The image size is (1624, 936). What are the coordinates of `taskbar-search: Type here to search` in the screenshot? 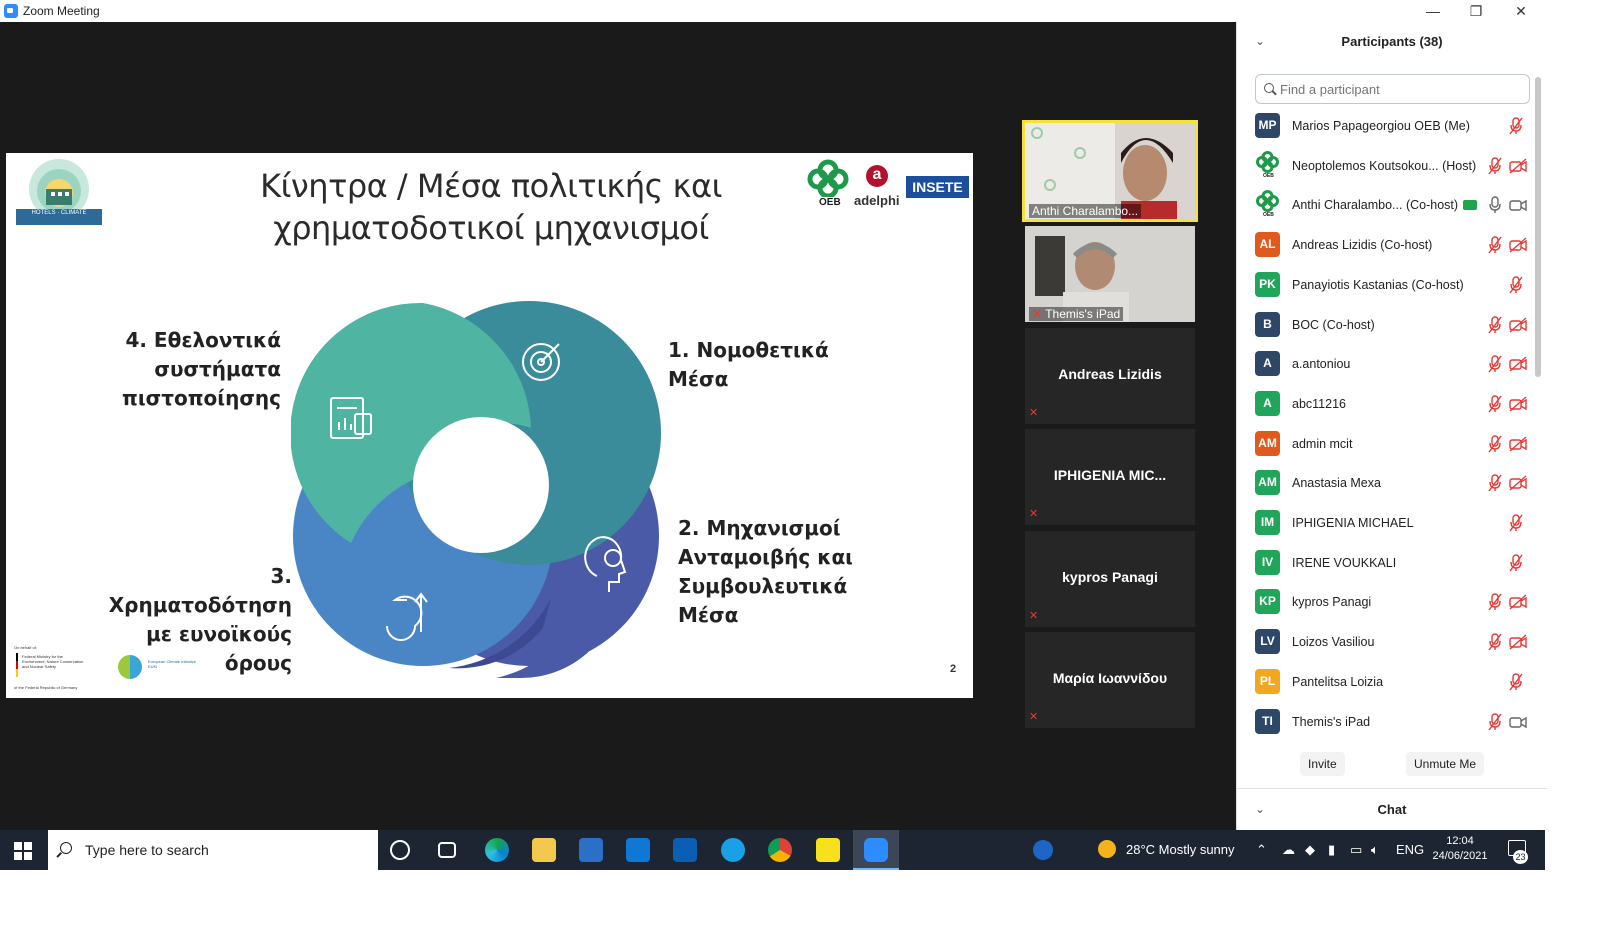 It's located at (213, 850).